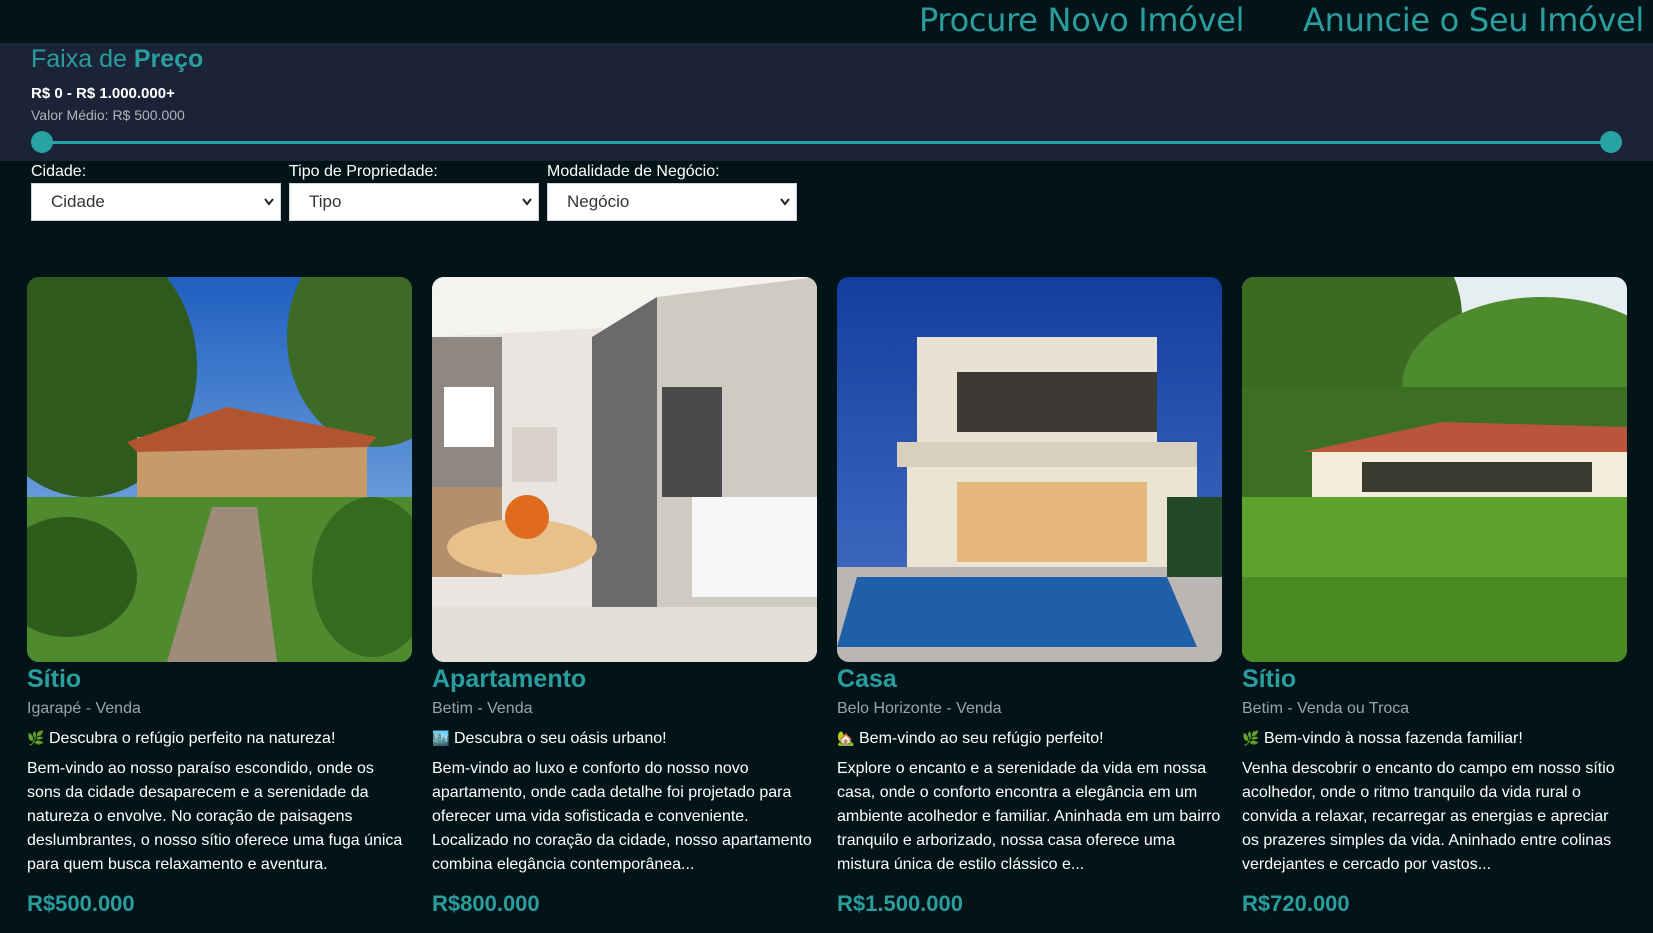  Describe the element at coordinates (981, 738) in the screenshot. I see `listing-tagline-text: Bem-vindo ao seu refúgio perfeito!` at that location.